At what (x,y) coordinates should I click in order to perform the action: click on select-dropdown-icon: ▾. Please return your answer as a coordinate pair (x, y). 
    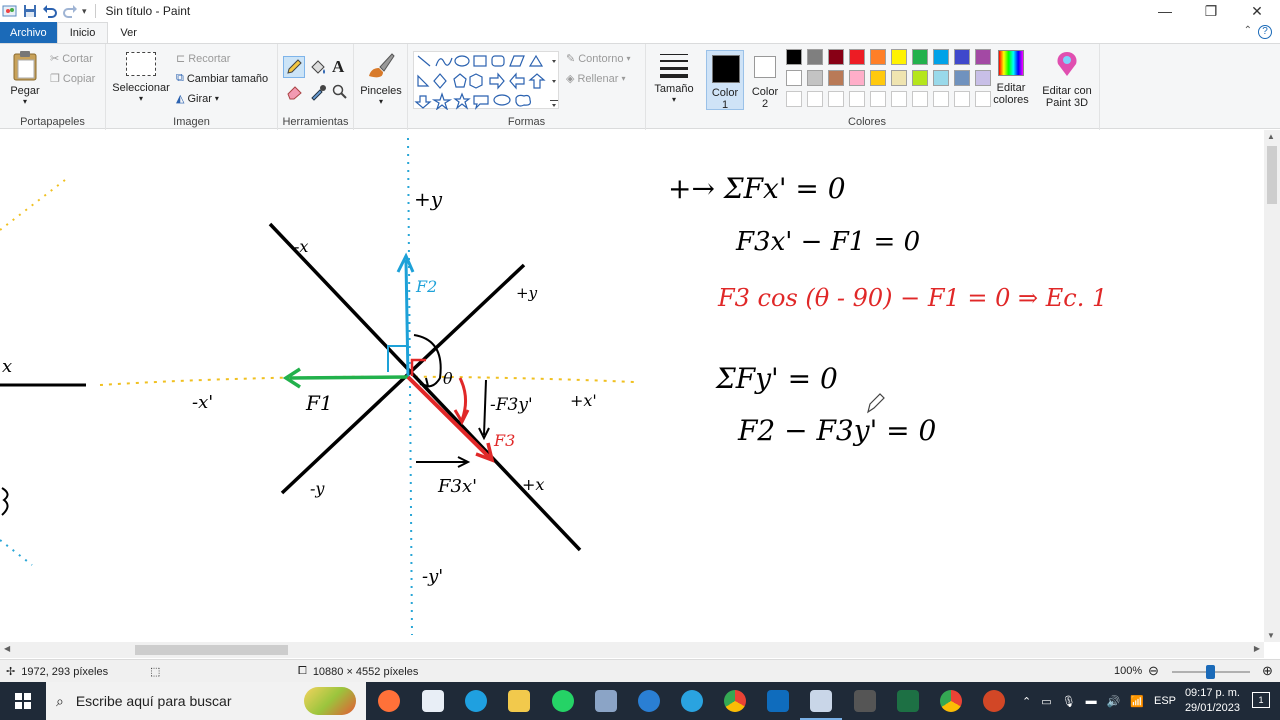
    Looking at the image, I should click on (141, 98).